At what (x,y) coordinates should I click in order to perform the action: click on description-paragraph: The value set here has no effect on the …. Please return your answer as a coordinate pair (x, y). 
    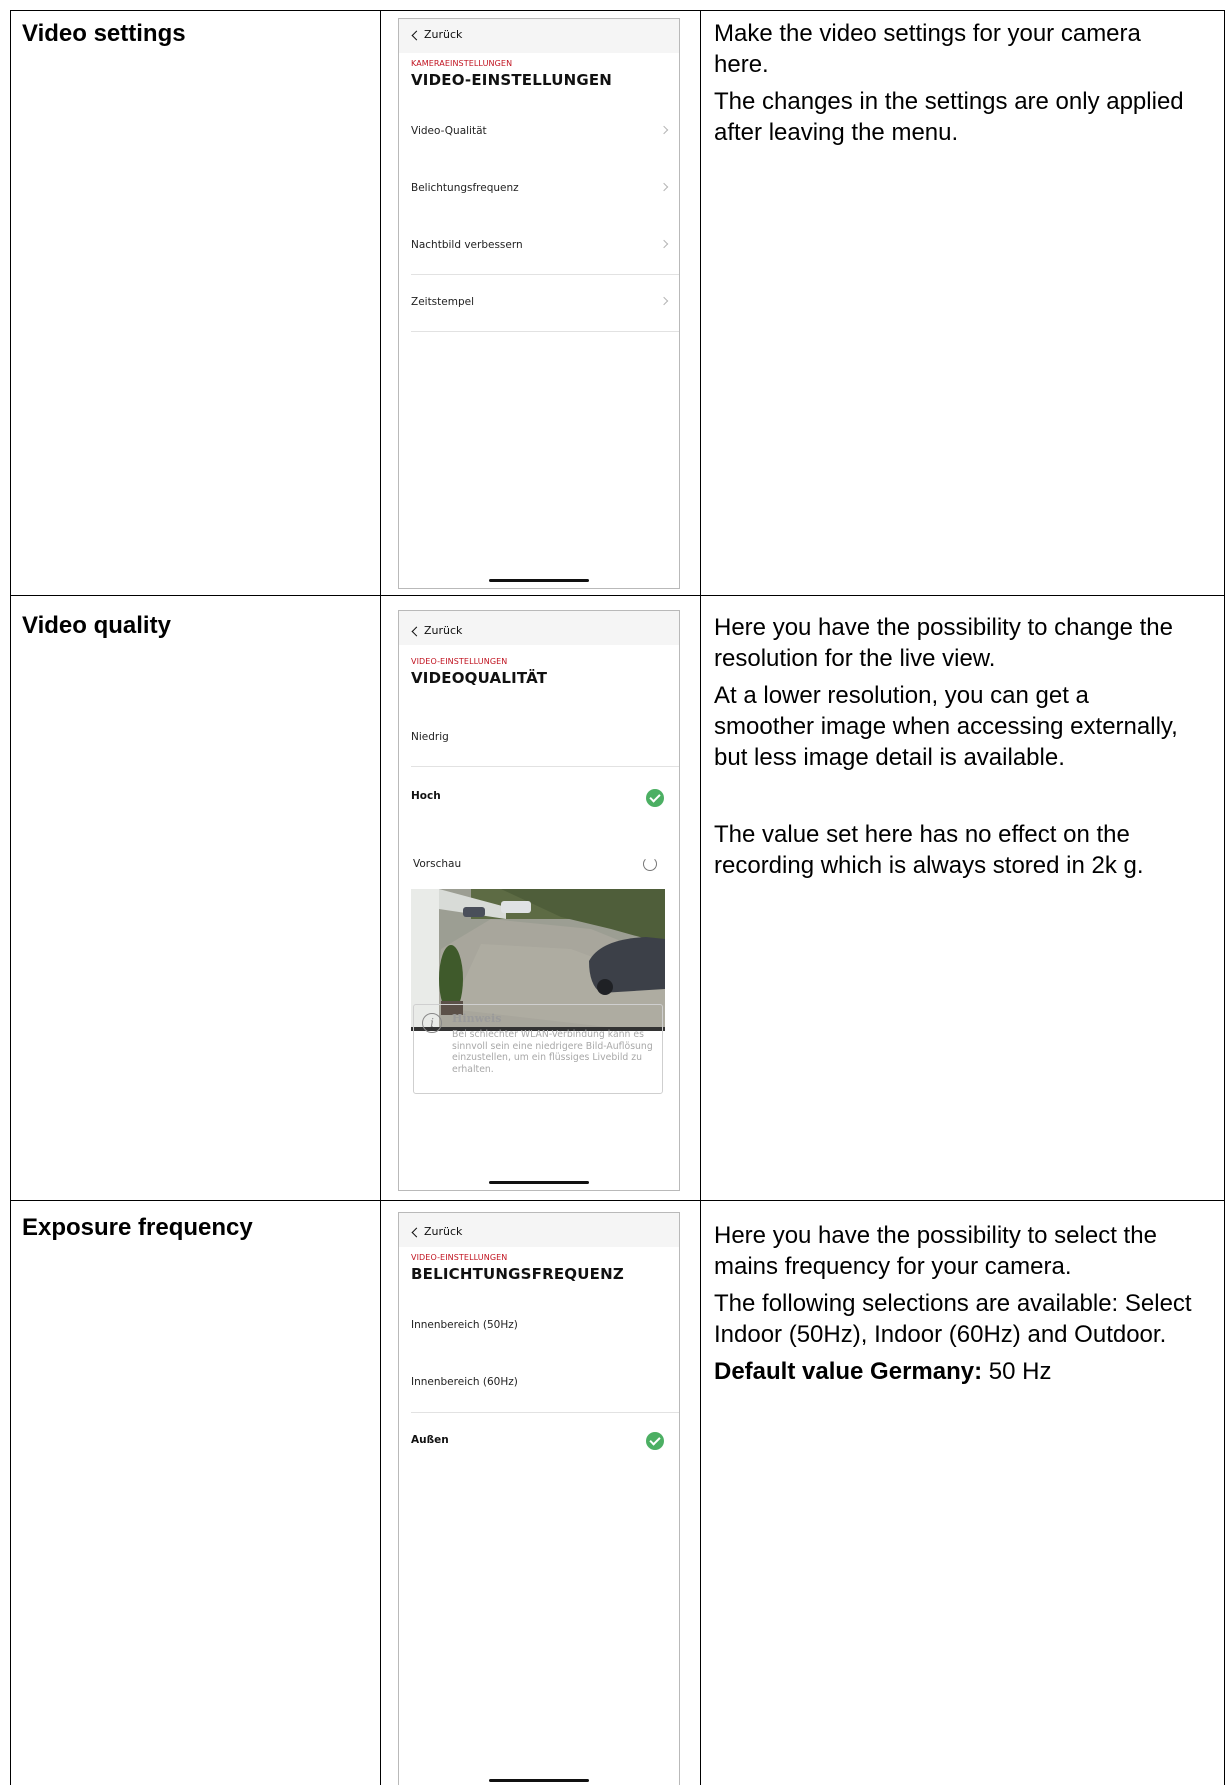
    Looking at the image, I should click on (929, 850).